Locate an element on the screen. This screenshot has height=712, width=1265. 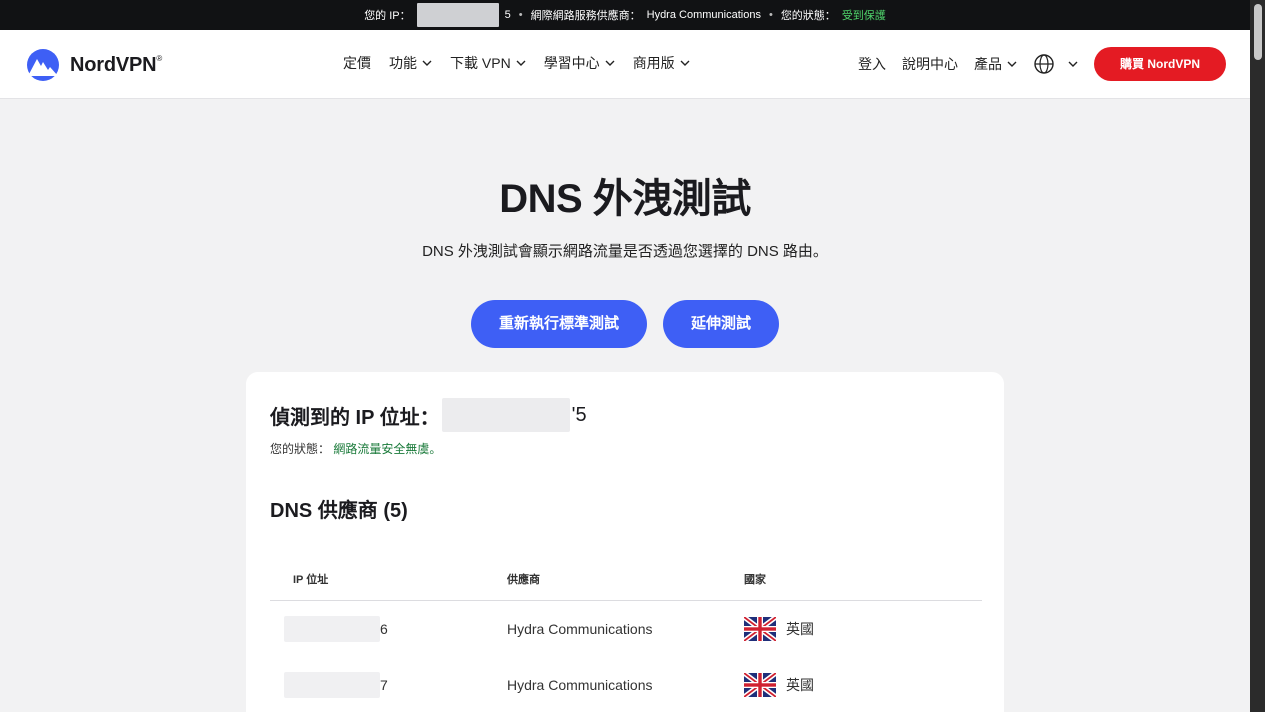
brand-name: NordVPN is located at coordinates (113, 64).